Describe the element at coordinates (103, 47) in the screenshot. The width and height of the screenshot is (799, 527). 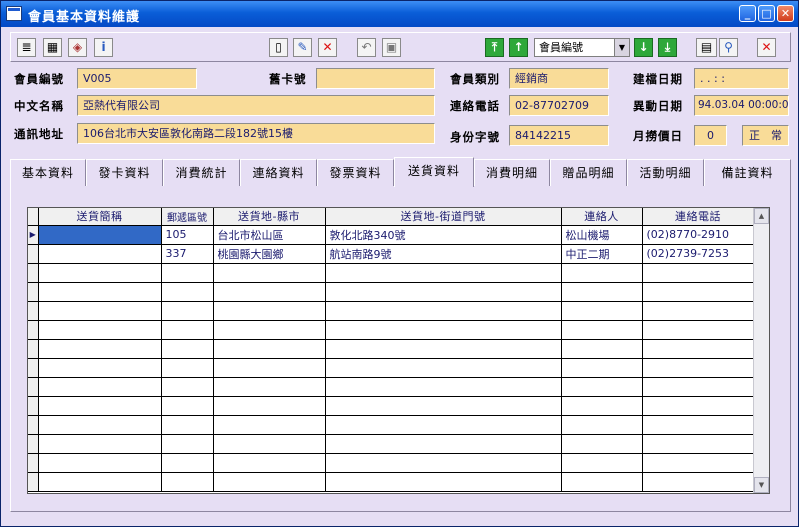
I see `info-icon: i` at that location.